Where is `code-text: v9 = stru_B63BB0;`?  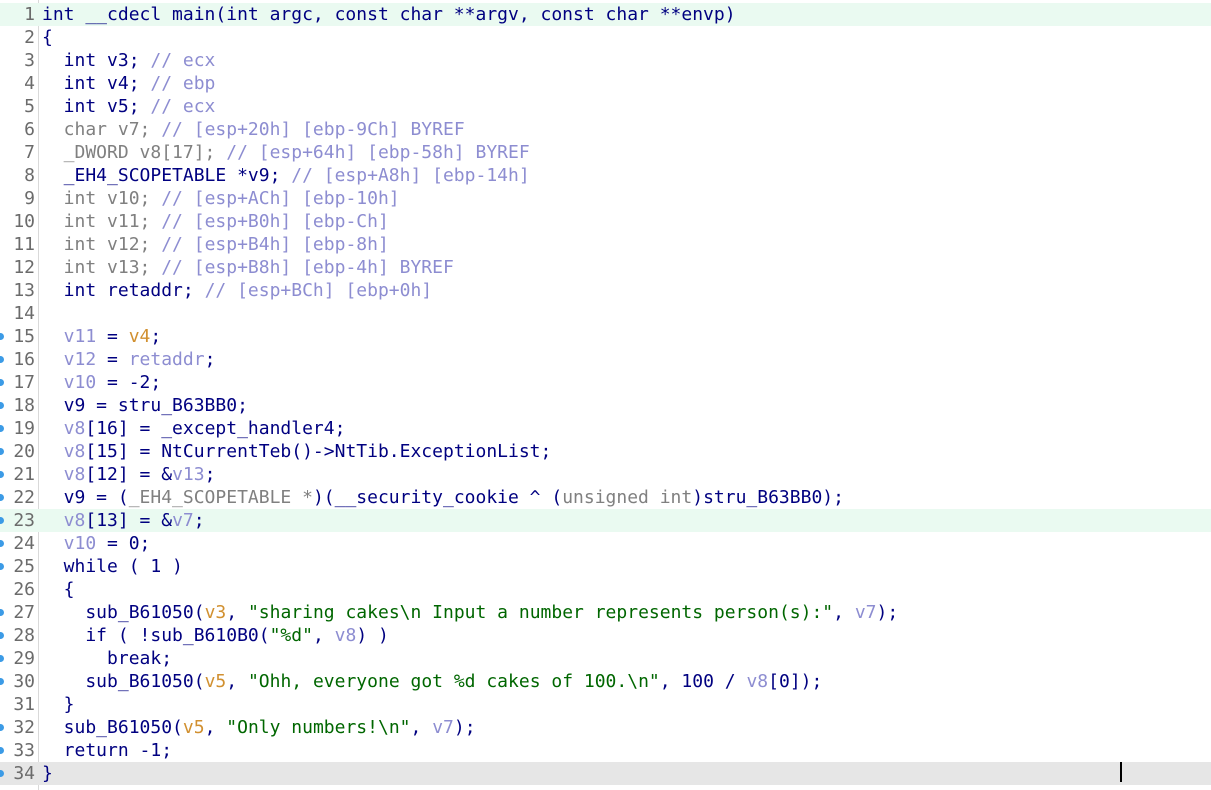
code-text: v9 = stru_B63BB0; is located at coordinates (145, 405).